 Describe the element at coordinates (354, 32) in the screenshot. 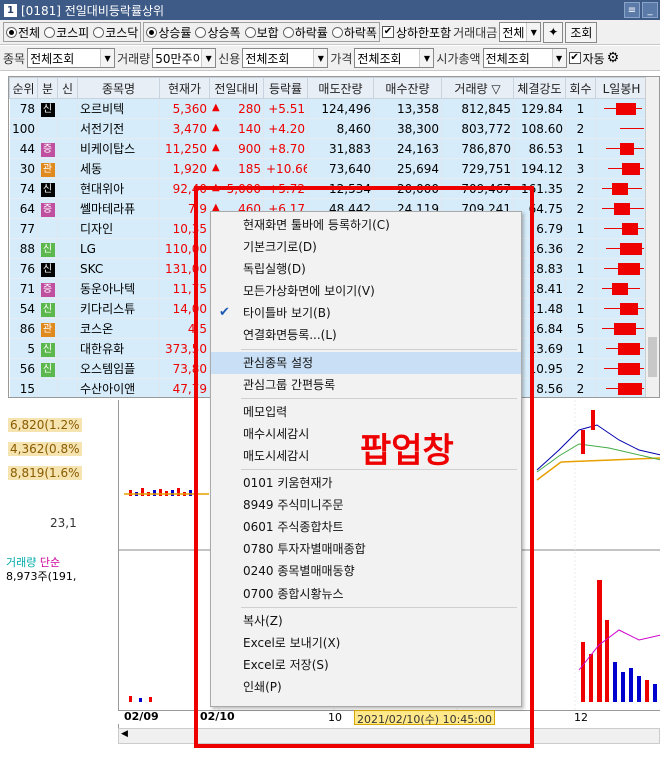

I see `sort-radio-4: 하락폭` at that location.